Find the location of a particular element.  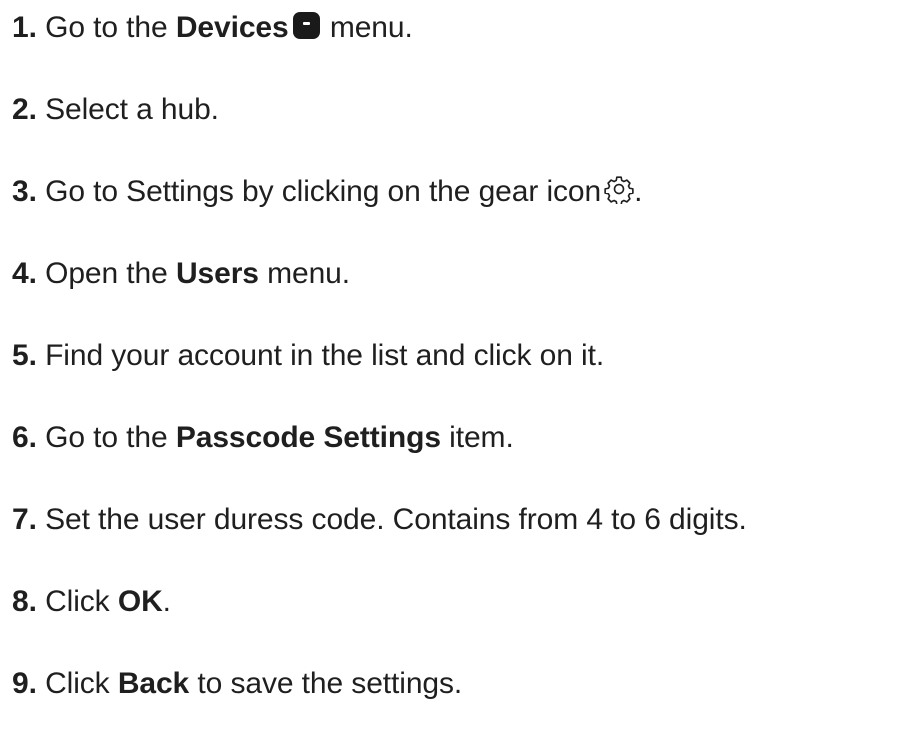

step-9: 9. Click Back to save the settings. is located at coordinates (456, 684).